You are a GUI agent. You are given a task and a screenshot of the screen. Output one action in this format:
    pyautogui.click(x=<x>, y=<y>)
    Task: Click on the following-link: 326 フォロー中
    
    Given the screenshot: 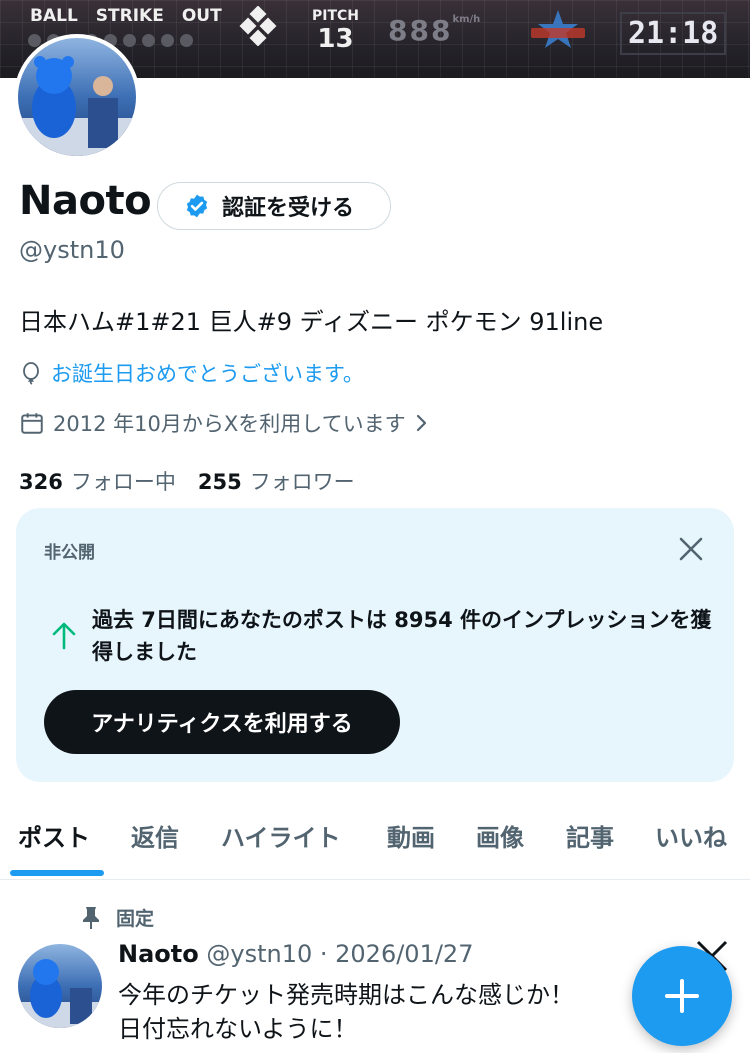 What is the action you would take?
    pyautogui.click(x=97, y=482)
    